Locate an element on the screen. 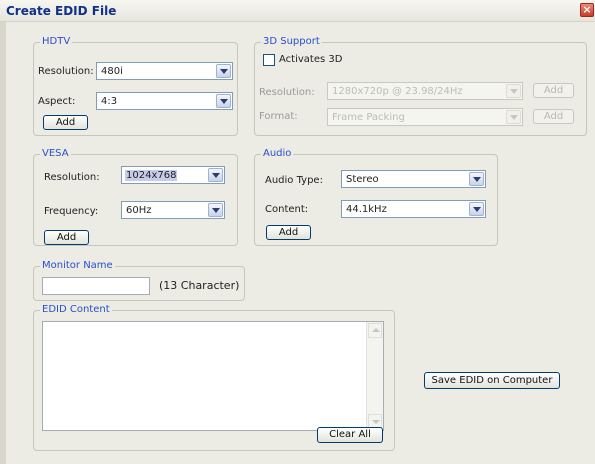  3d-add-button-1: Add is located at coordinates (553, 90).